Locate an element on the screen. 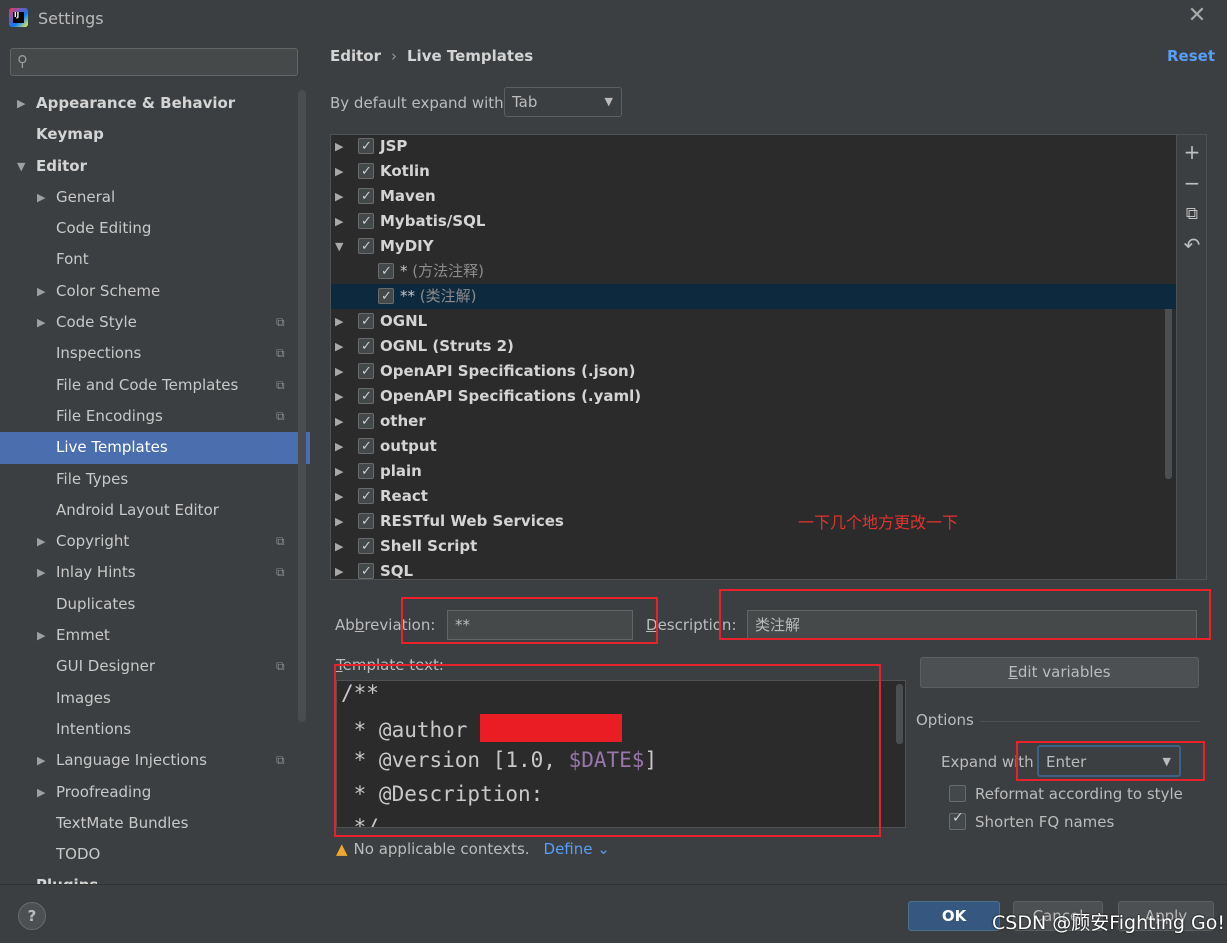 This screenshot has width=1227, height=943. sidebar-item-todo: TODO is located at coordinates (155, 854).